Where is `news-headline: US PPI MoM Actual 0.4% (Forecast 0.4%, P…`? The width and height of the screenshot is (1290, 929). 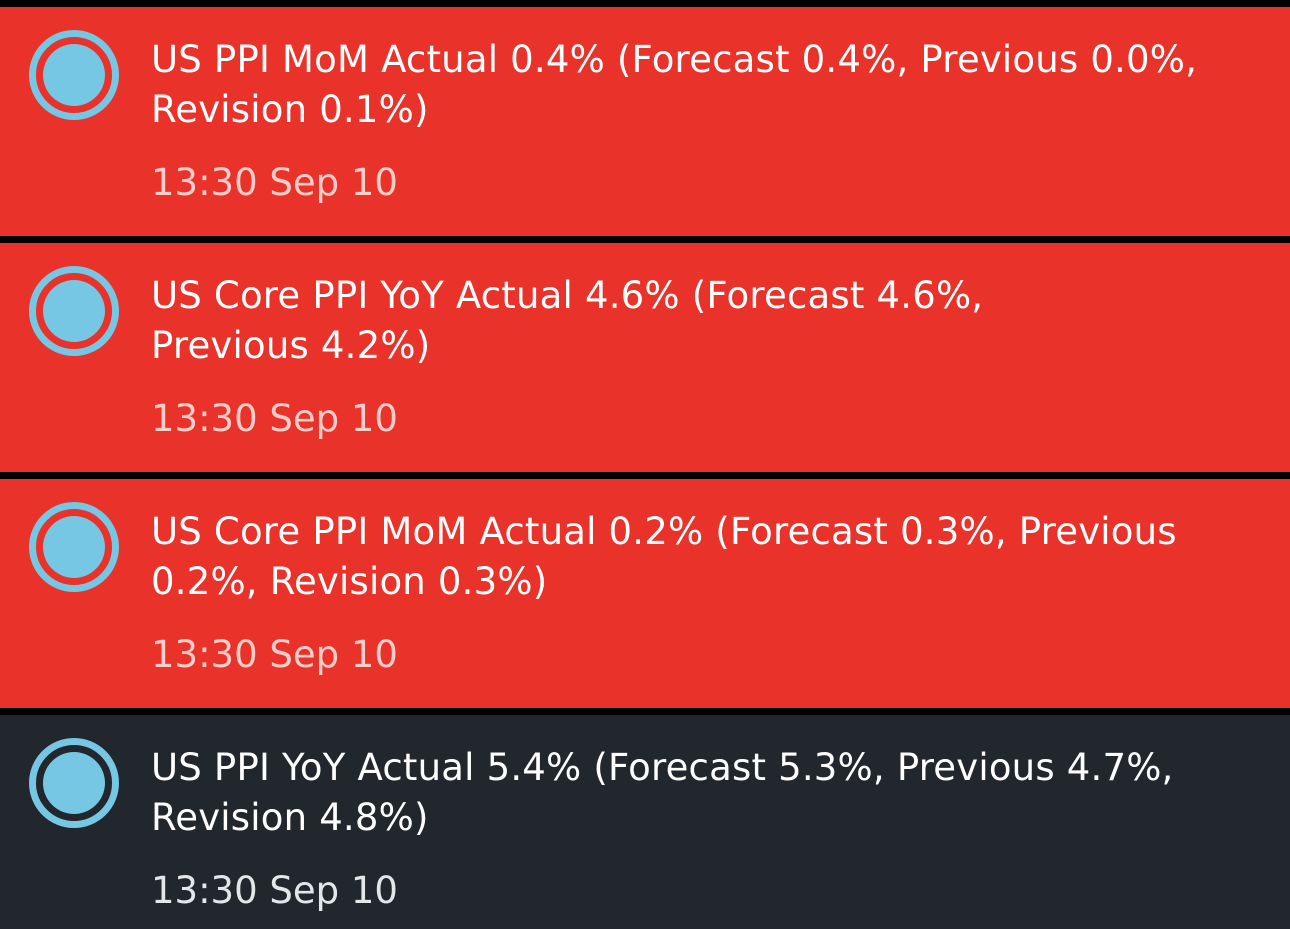 news-headline: US PPI MoM Actual 0.4% (Forecast 0.4%, P… is located at coordinates (674, 84).